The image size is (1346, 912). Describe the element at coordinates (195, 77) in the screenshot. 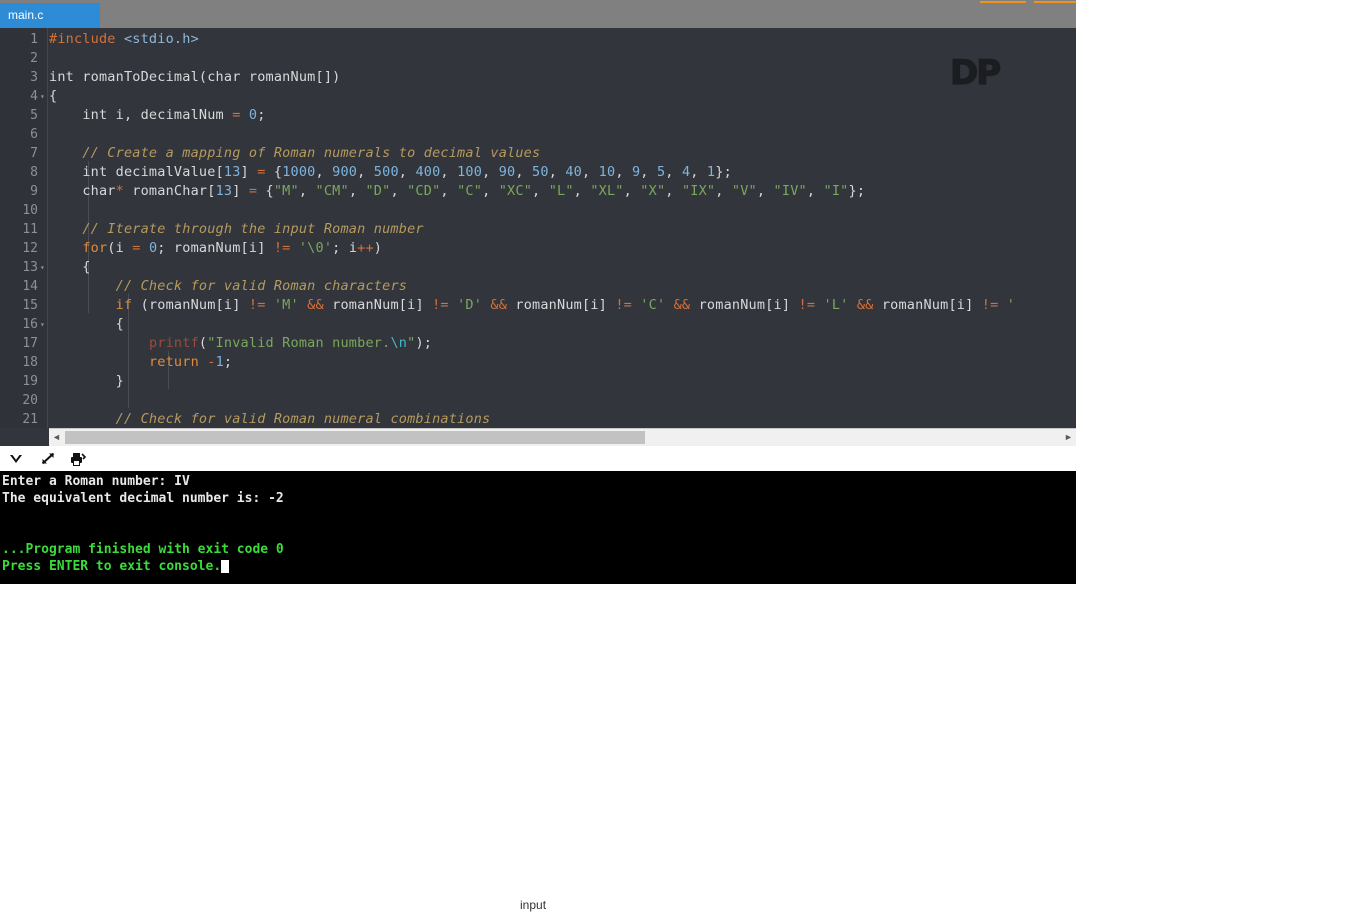

I see `code-line: int romanToDecimal(char romanNum[])` at that location.